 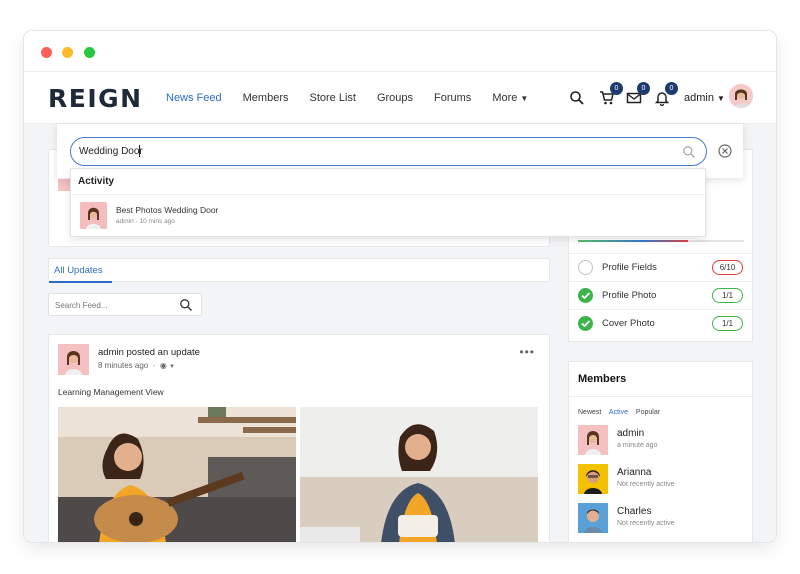 What do you see at coordinates (660, 295) in the screenshot?
I see `profile-row-photo: Profile Photo 1/1` at bounding box center [660, 295].